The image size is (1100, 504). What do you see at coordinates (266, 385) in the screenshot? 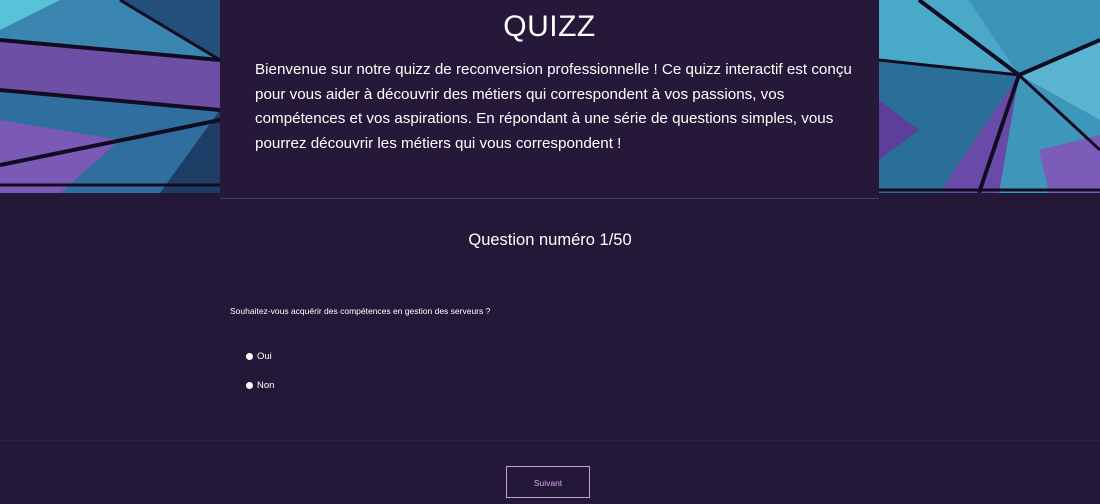
I see `answer-label: Non` at bounding box center [266, 385].